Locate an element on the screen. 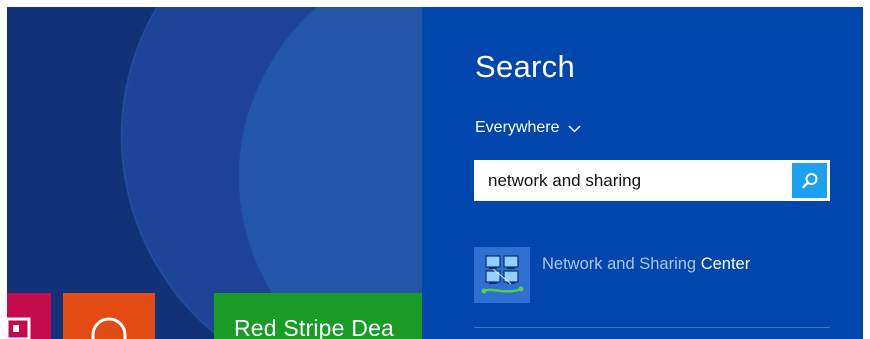 The image size is (870, 339). chevron-down-icon is located at coordinates (575, 129).